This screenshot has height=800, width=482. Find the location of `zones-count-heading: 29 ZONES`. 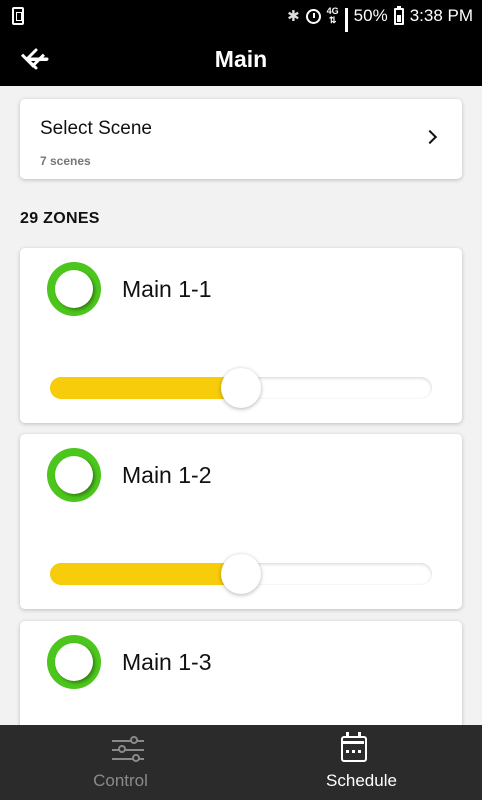

zones-count-heading: 29 ZONES is located at coordinates (60, 218).